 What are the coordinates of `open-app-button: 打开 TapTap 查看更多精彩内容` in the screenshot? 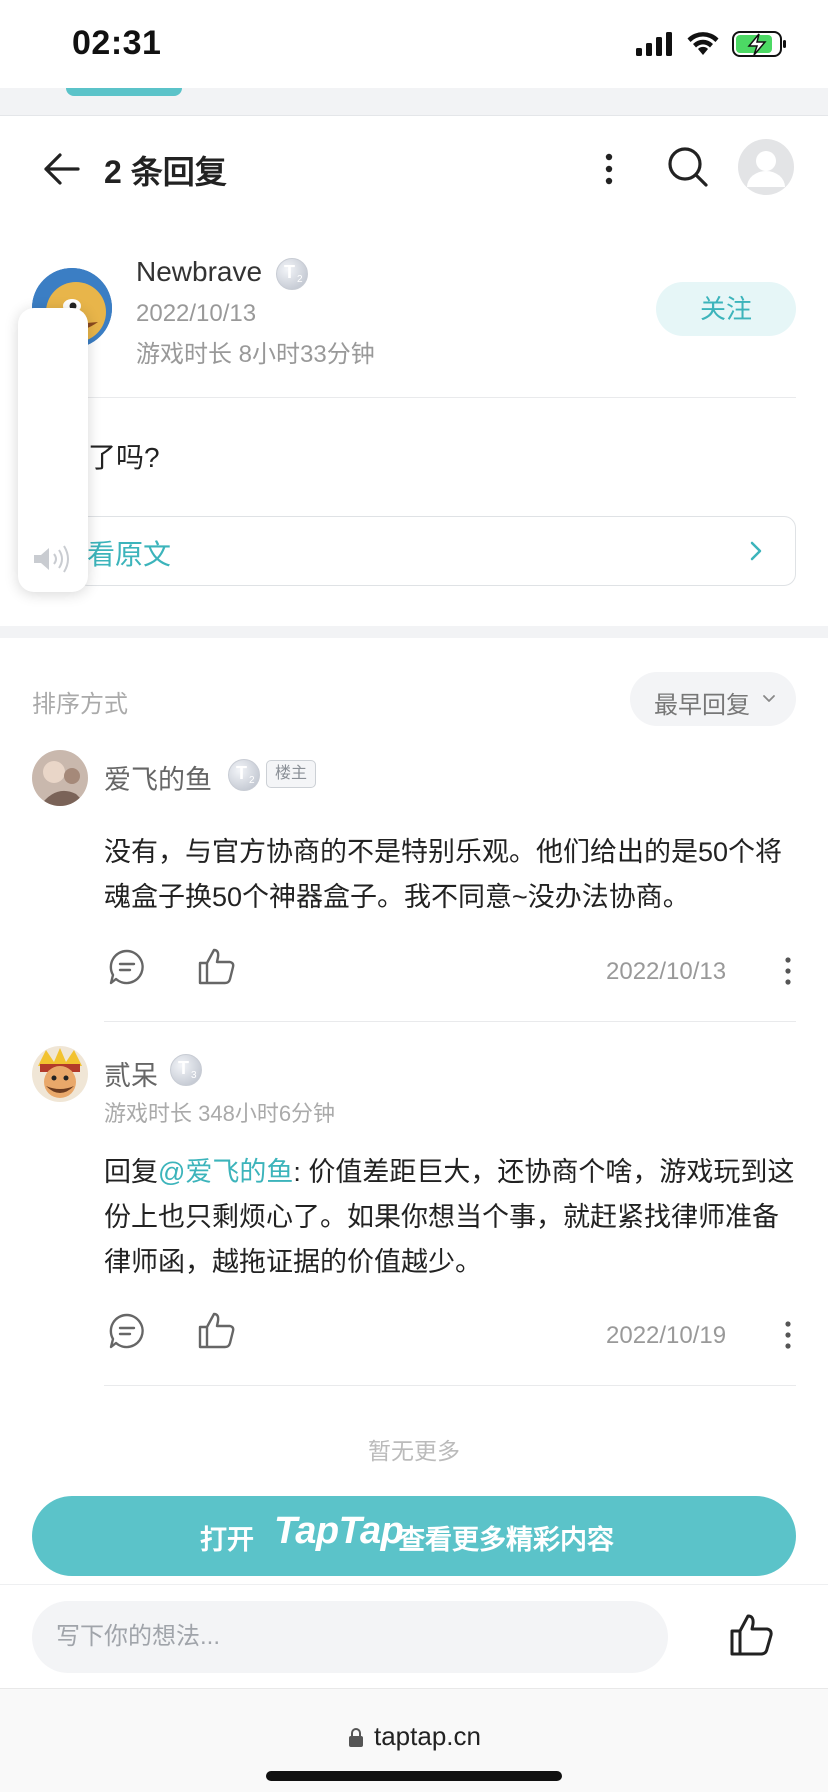 It's located at (414, 1536).